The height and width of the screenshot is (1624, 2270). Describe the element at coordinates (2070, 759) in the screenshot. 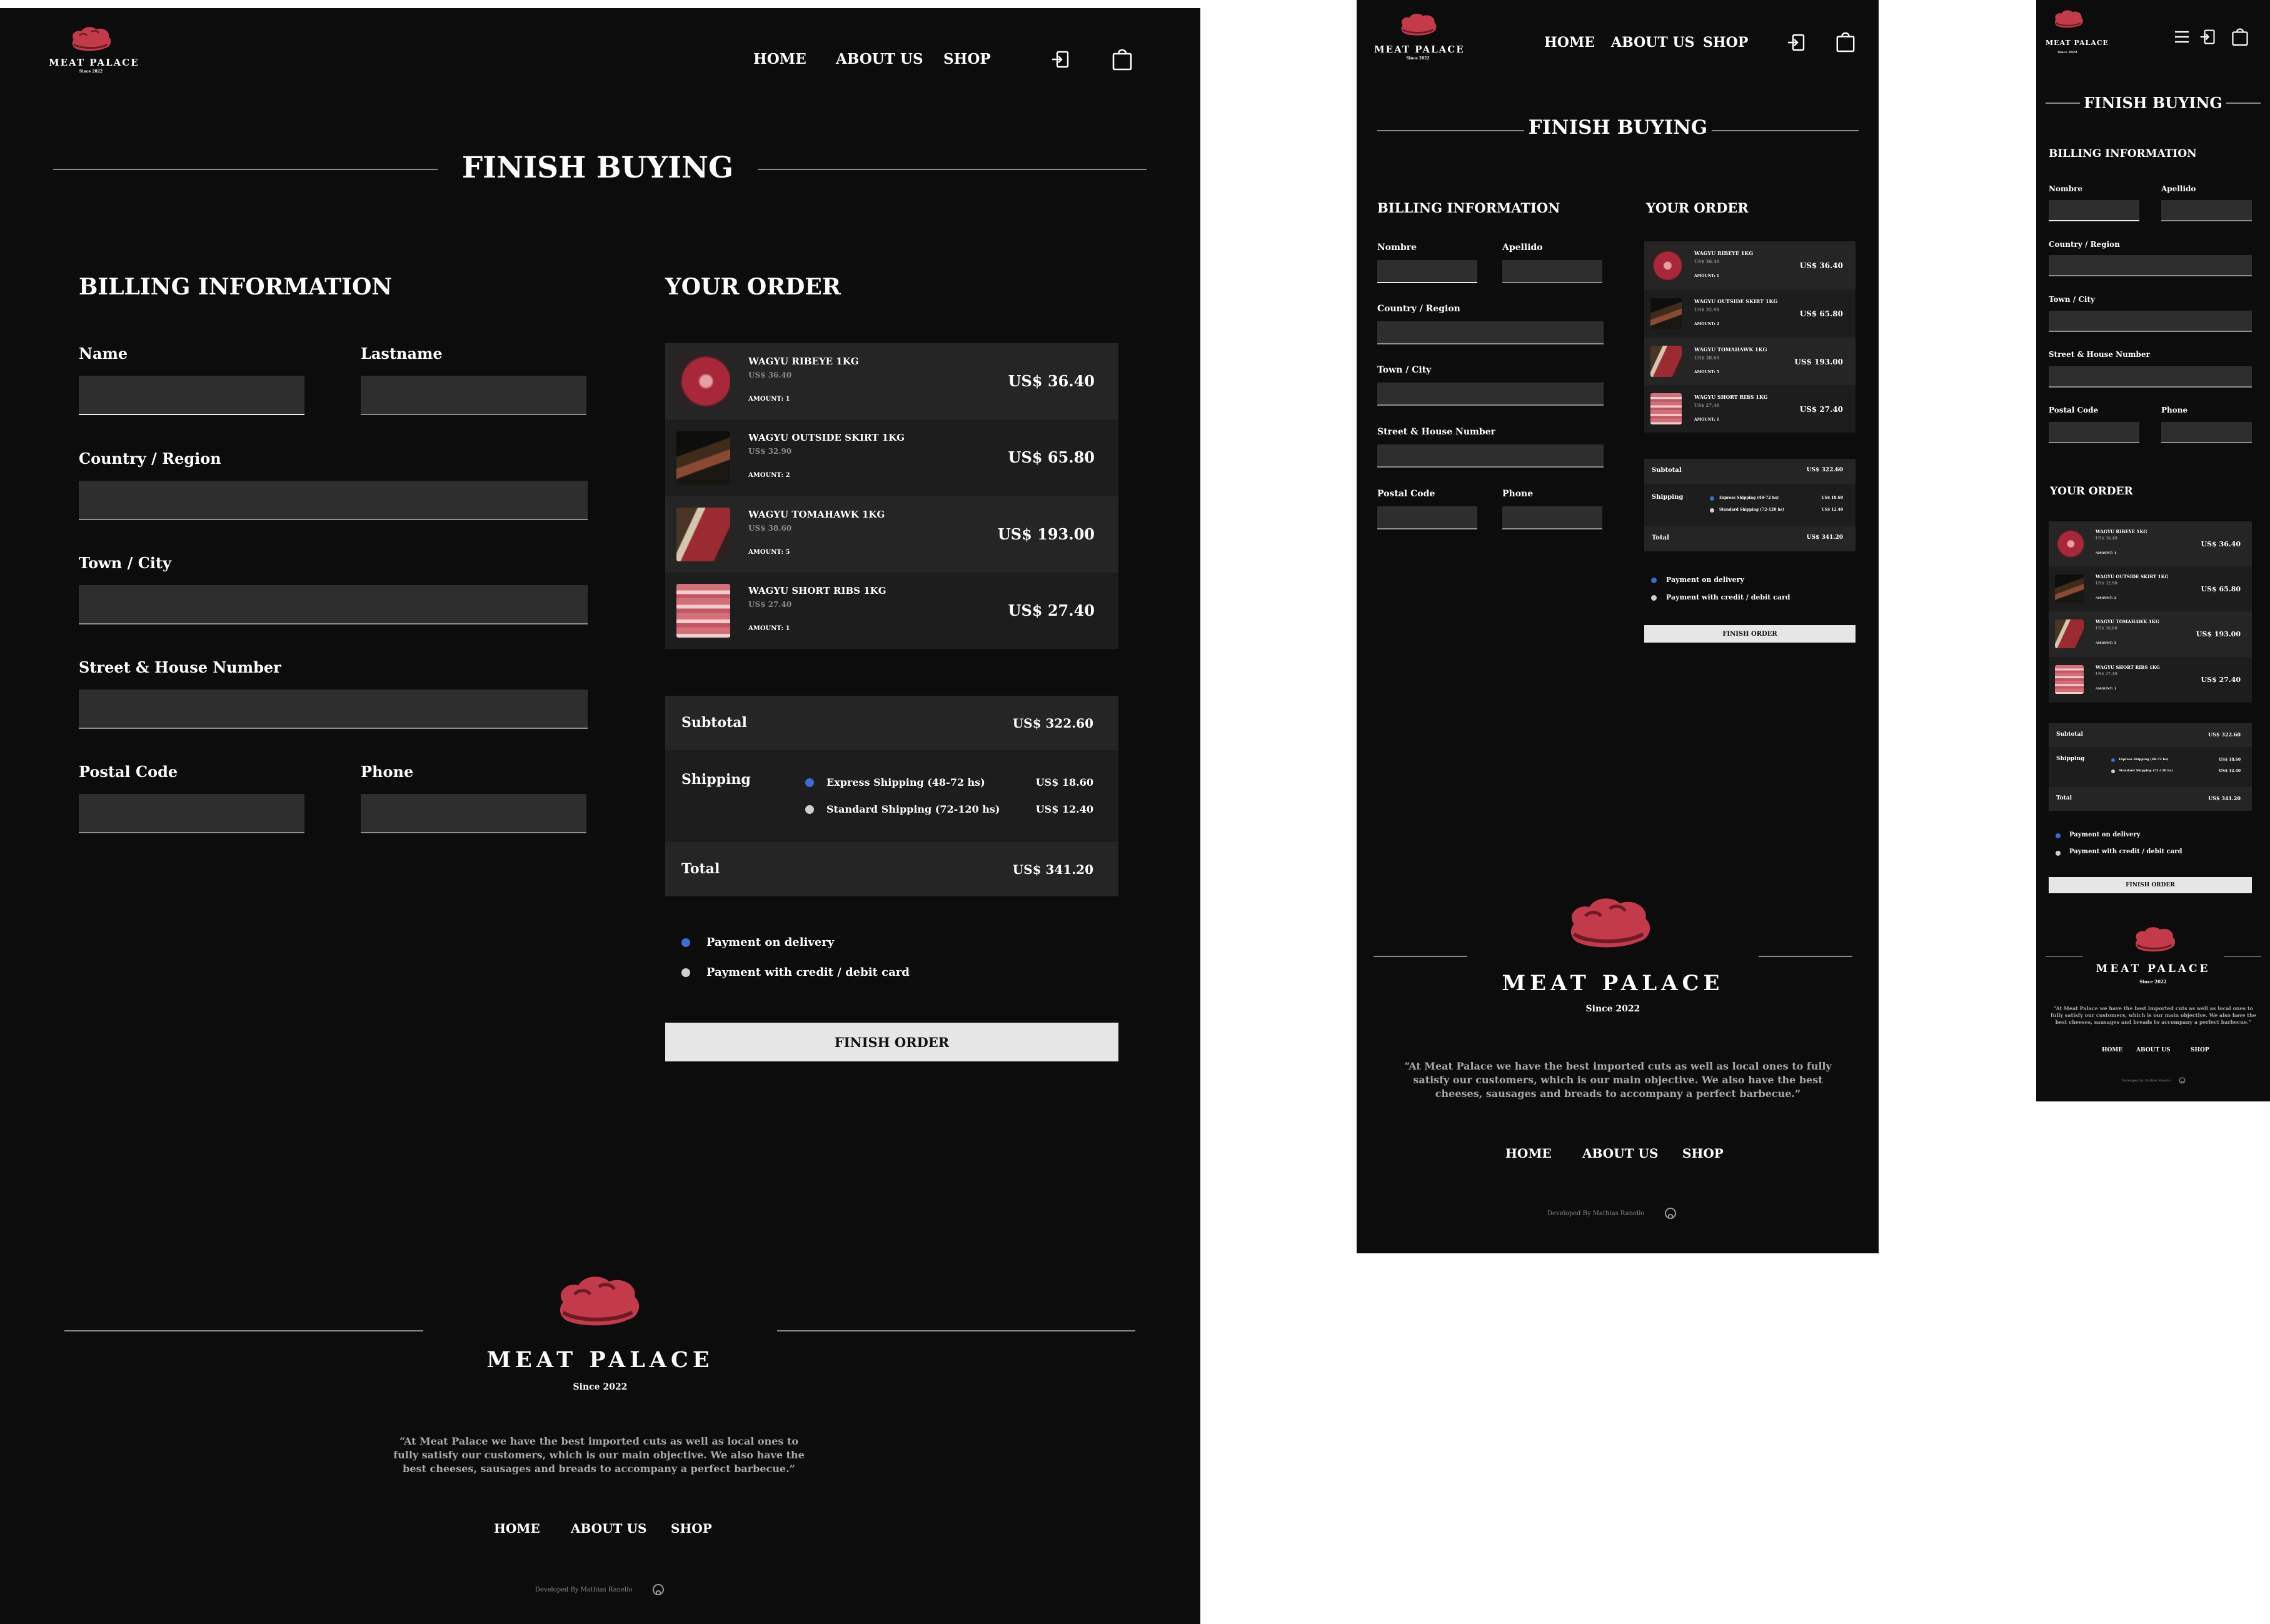

I see `shipping-label: Shipping` at that location.